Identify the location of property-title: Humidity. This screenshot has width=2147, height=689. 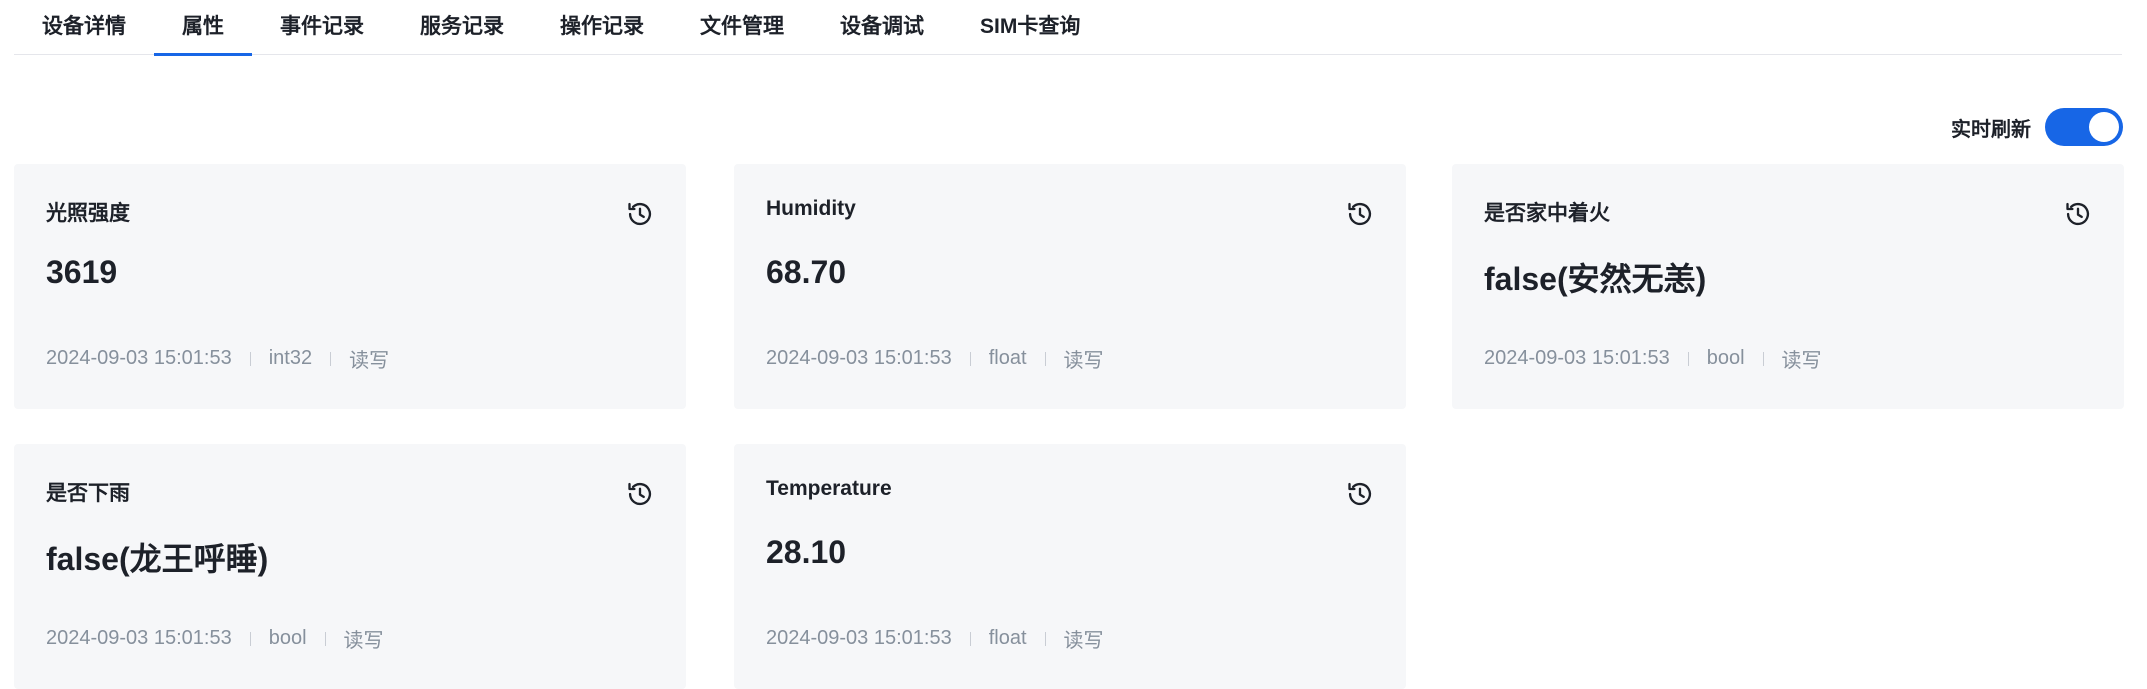
(811, 208).